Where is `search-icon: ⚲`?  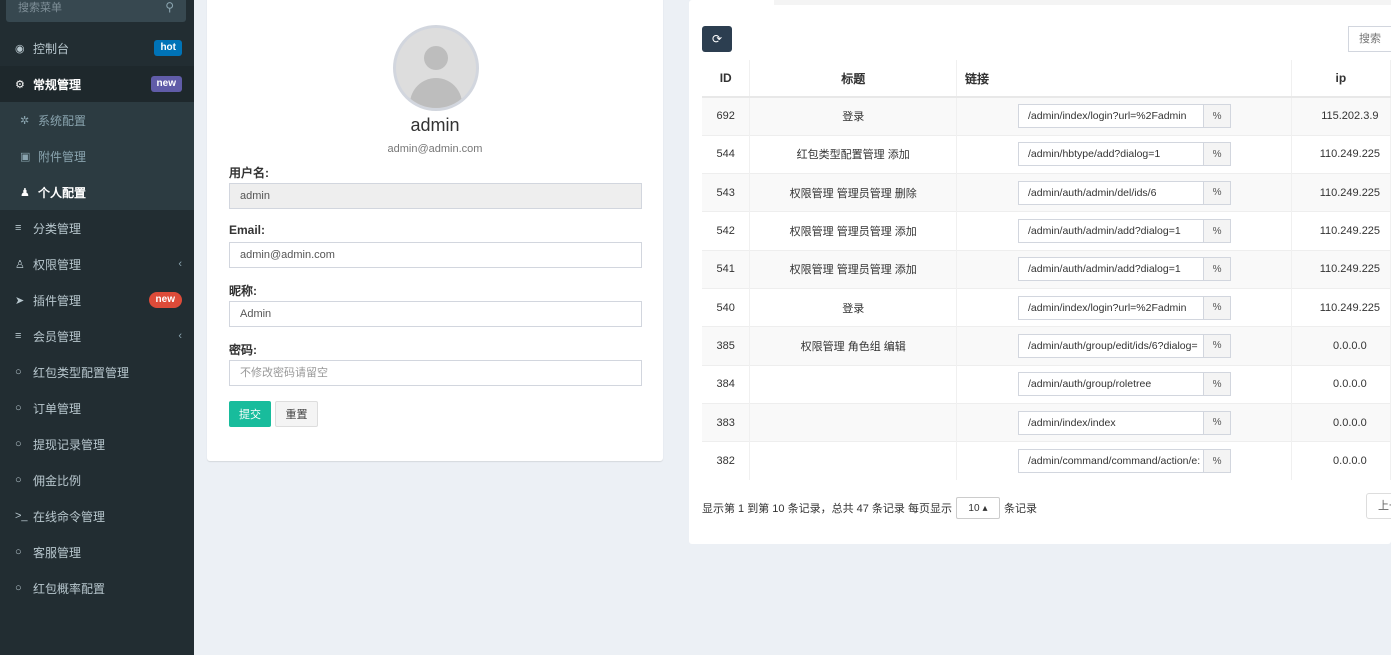 search-icon: ⚲ is located at coordinates (169, 7).